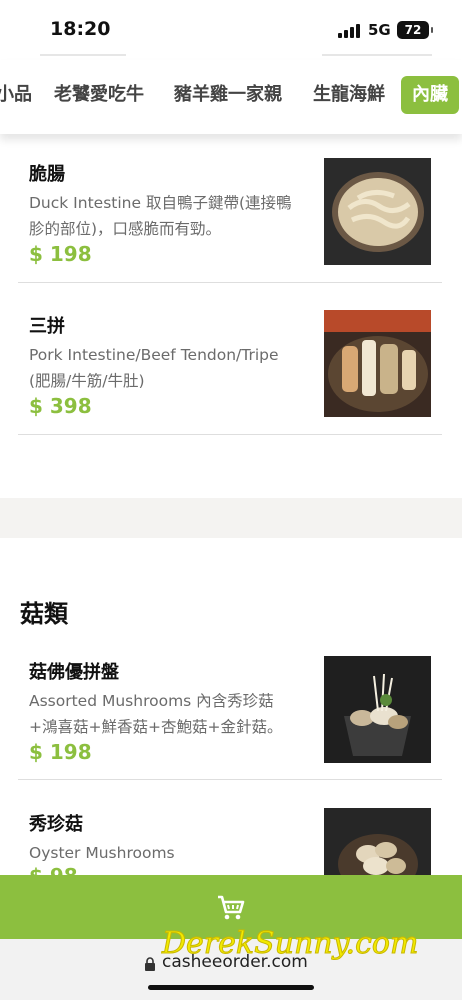 The height and width of the screenshot is (1000, 462). What do you see at coordinates (415, 30) in the screenshot?
I see `battery-icon: 72` at bounding box center [415, 30].